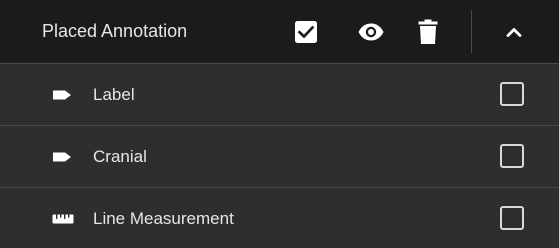 This screenshot has width=559, height=248. What do you see at coordinates (471, 31) in the screenshot?
I see `header-divider` at bounding box center [471, 31].